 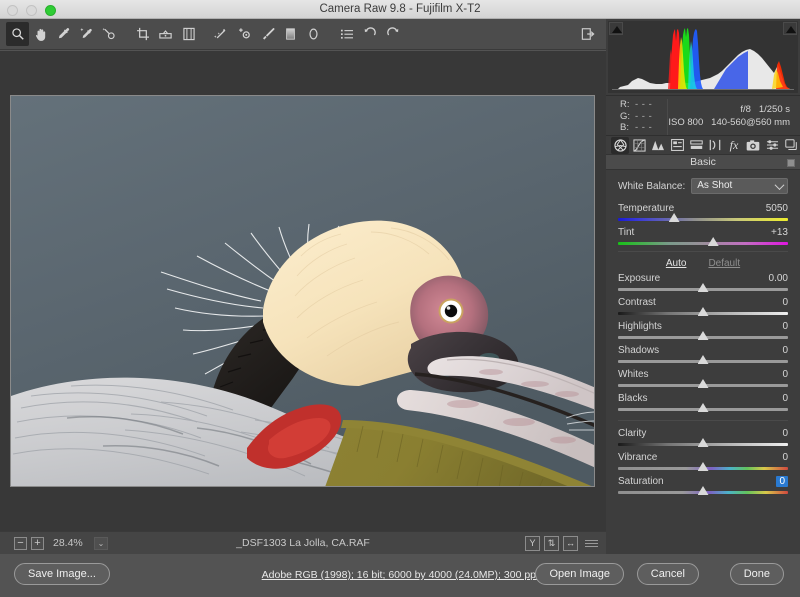 What do you see at coordinates (86, 34) in the screenshot?
I see `color-sampler-tool` at bounding box center [86, 34].